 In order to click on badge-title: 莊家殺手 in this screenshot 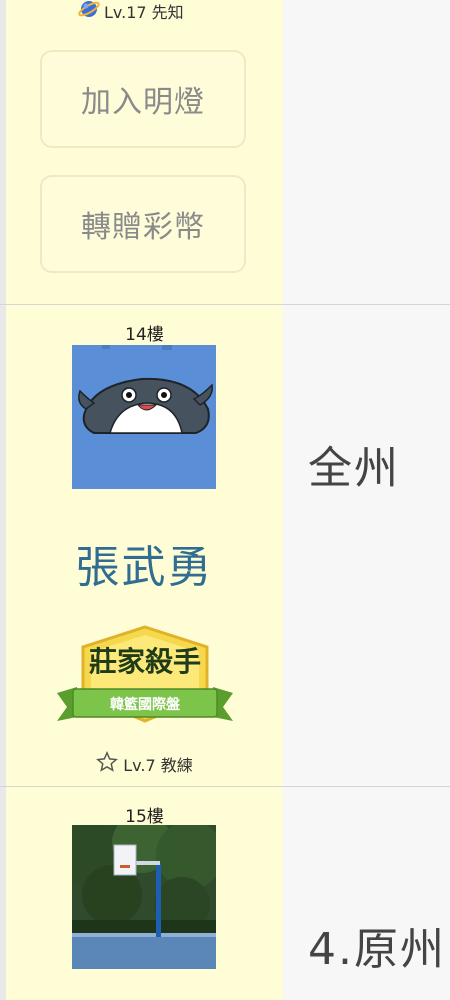, I will do `click(145, 661)`.